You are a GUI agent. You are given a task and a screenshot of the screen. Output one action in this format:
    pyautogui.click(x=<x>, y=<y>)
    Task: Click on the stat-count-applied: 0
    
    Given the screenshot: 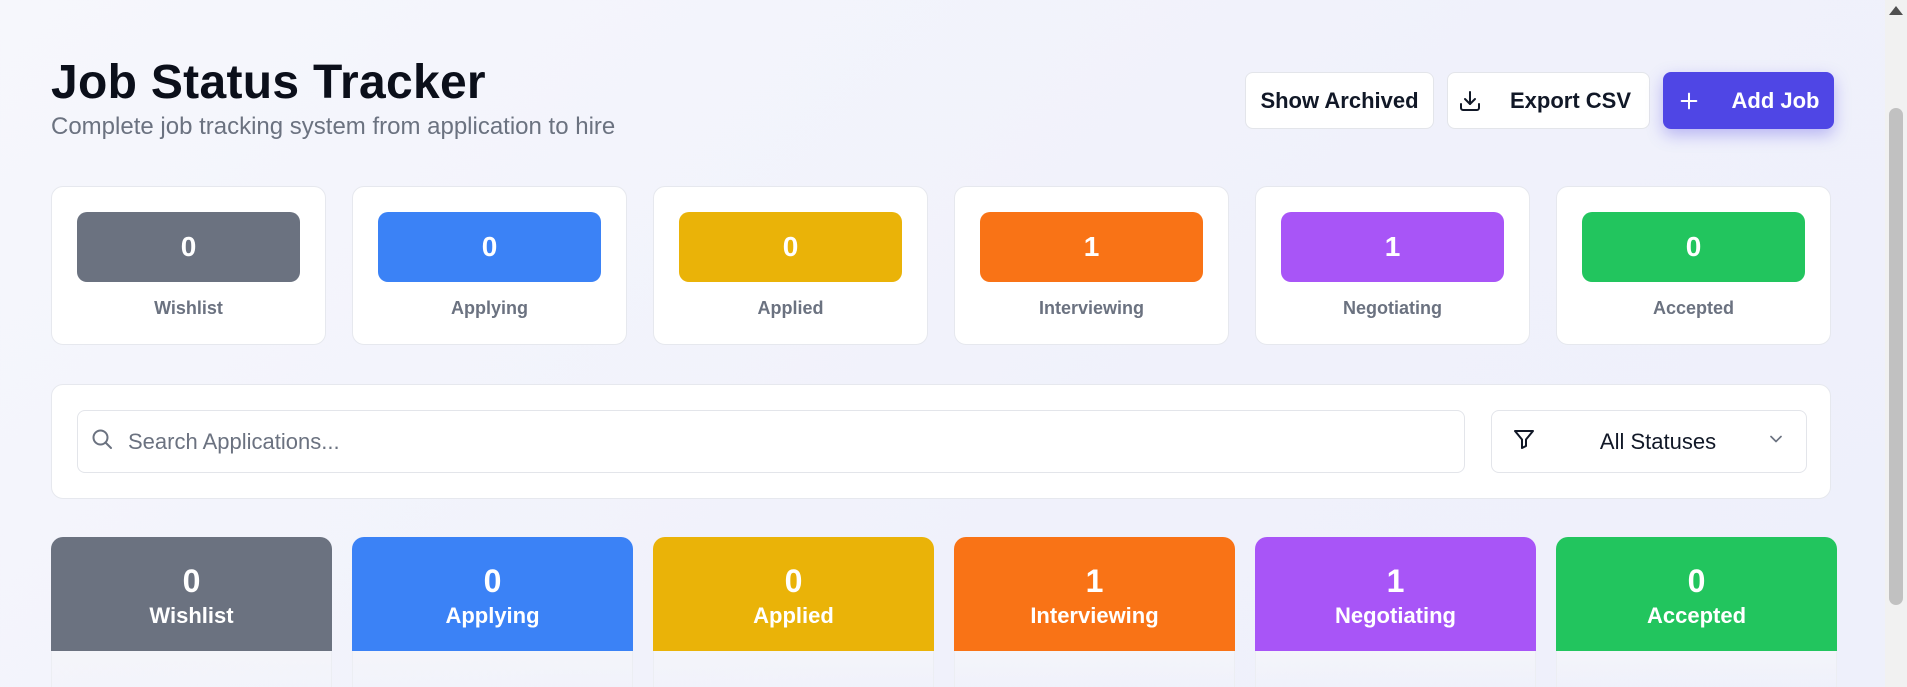 What is the action you would take?
    pyautogui.click(x=790, y=247)
    